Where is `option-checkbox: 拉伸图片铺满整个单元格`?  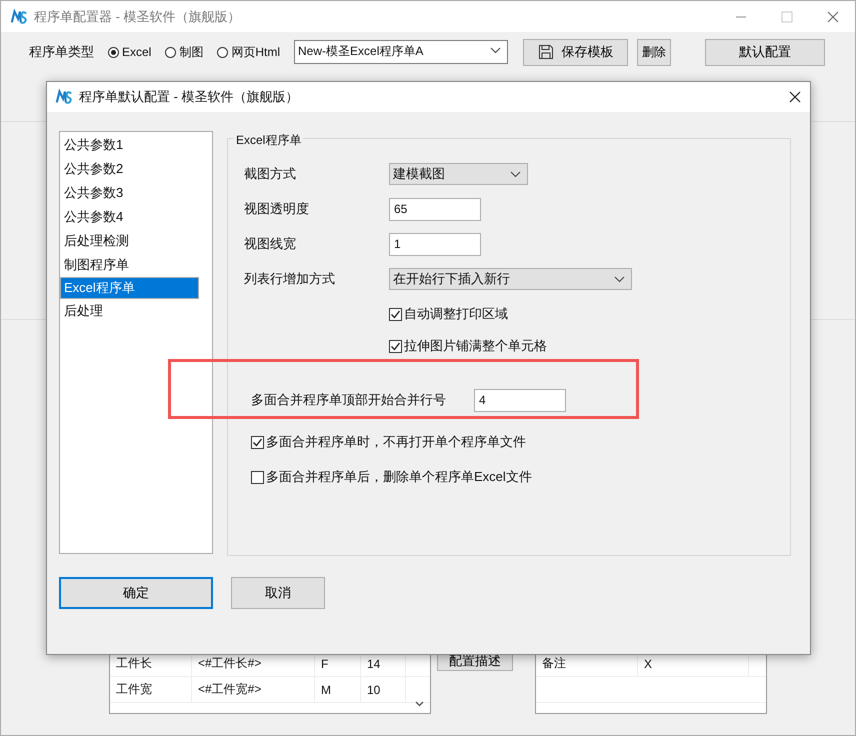
option-checkbox: 拉伸图片铺满整个单元格 is located at coordinates (468, 346).